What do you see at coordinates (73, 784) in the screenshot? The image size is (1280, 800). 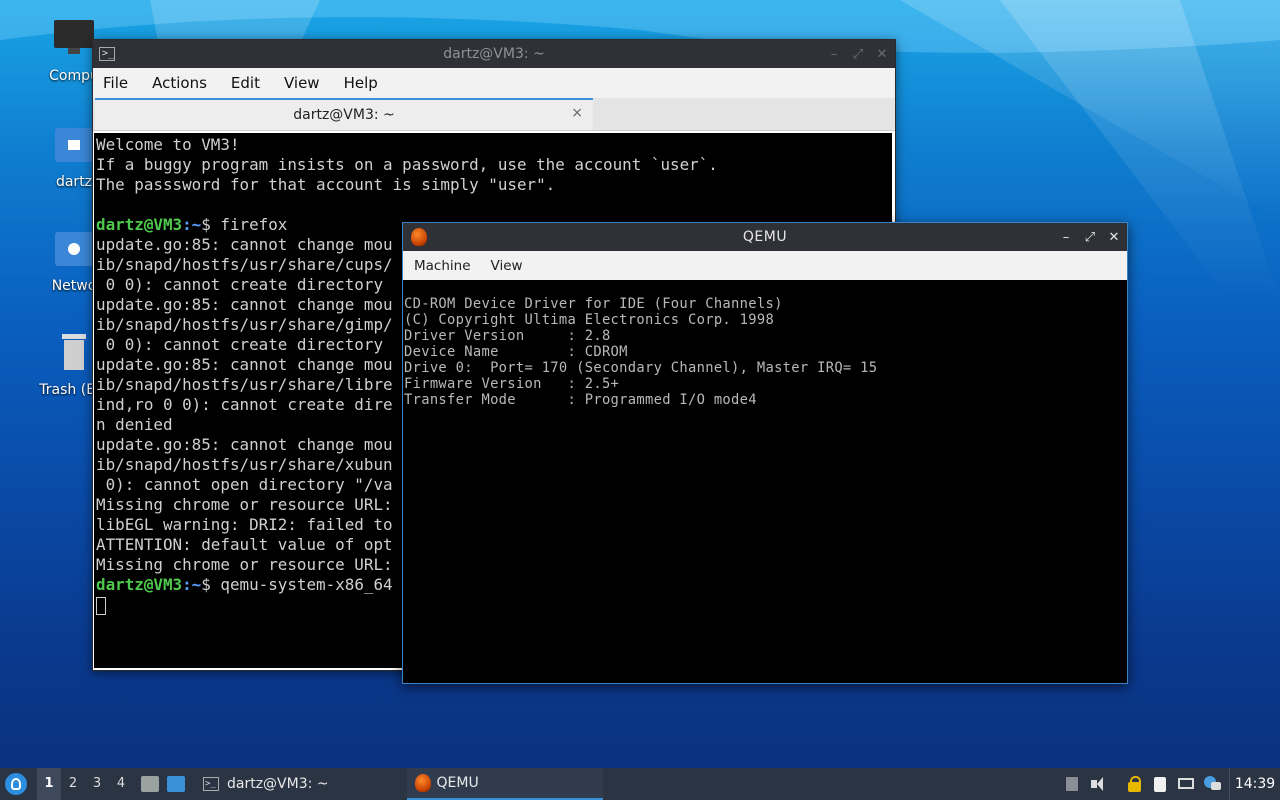 I see `workspace-2: 2` at bounding box center [73, 784].